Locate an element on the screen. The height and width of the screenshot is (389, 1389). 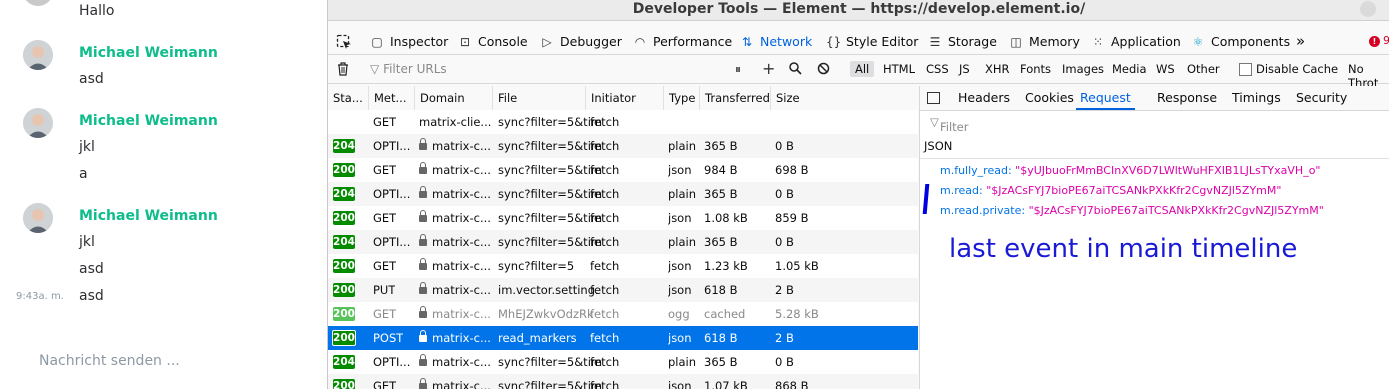
tab-cookies: Cookies is located at coordinates (1049, 98).